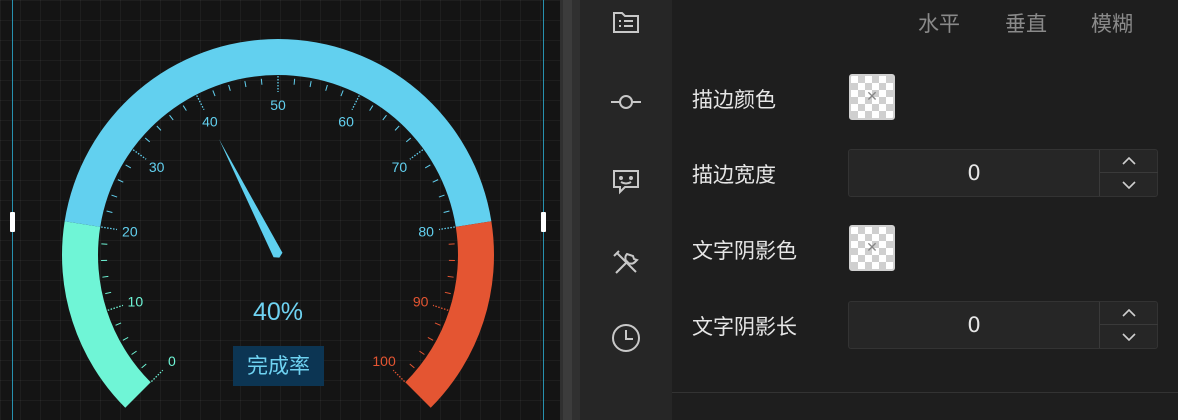  I want to click on stroke-width-increment-button, so click(1129, 161).